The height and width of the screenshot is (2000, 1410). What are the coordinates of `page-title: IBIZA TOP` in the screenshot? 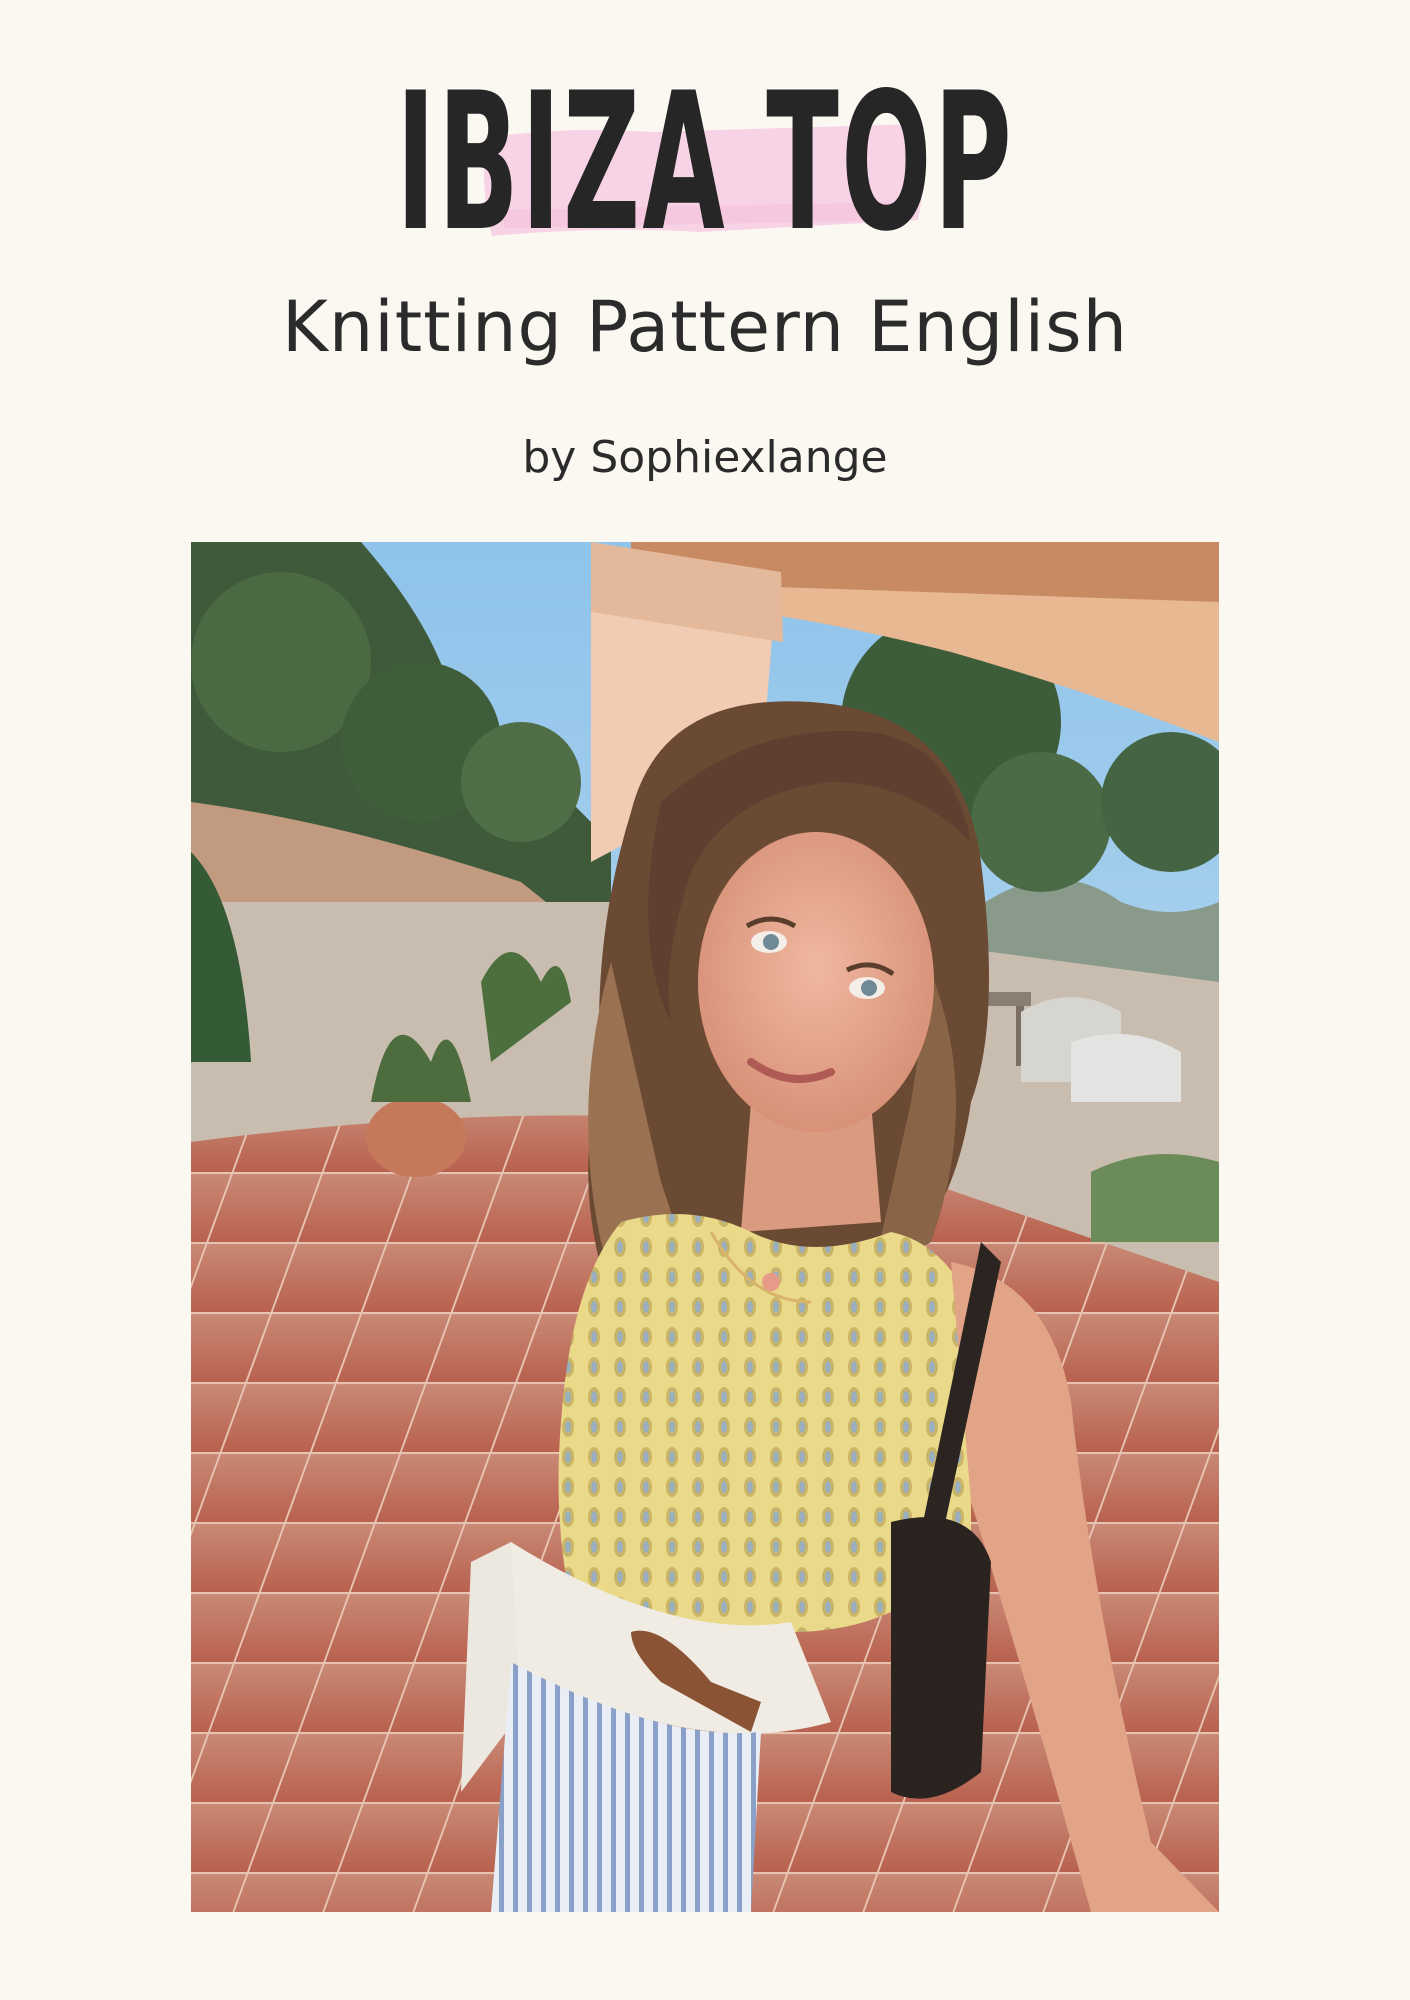 It's located at (705, 162).